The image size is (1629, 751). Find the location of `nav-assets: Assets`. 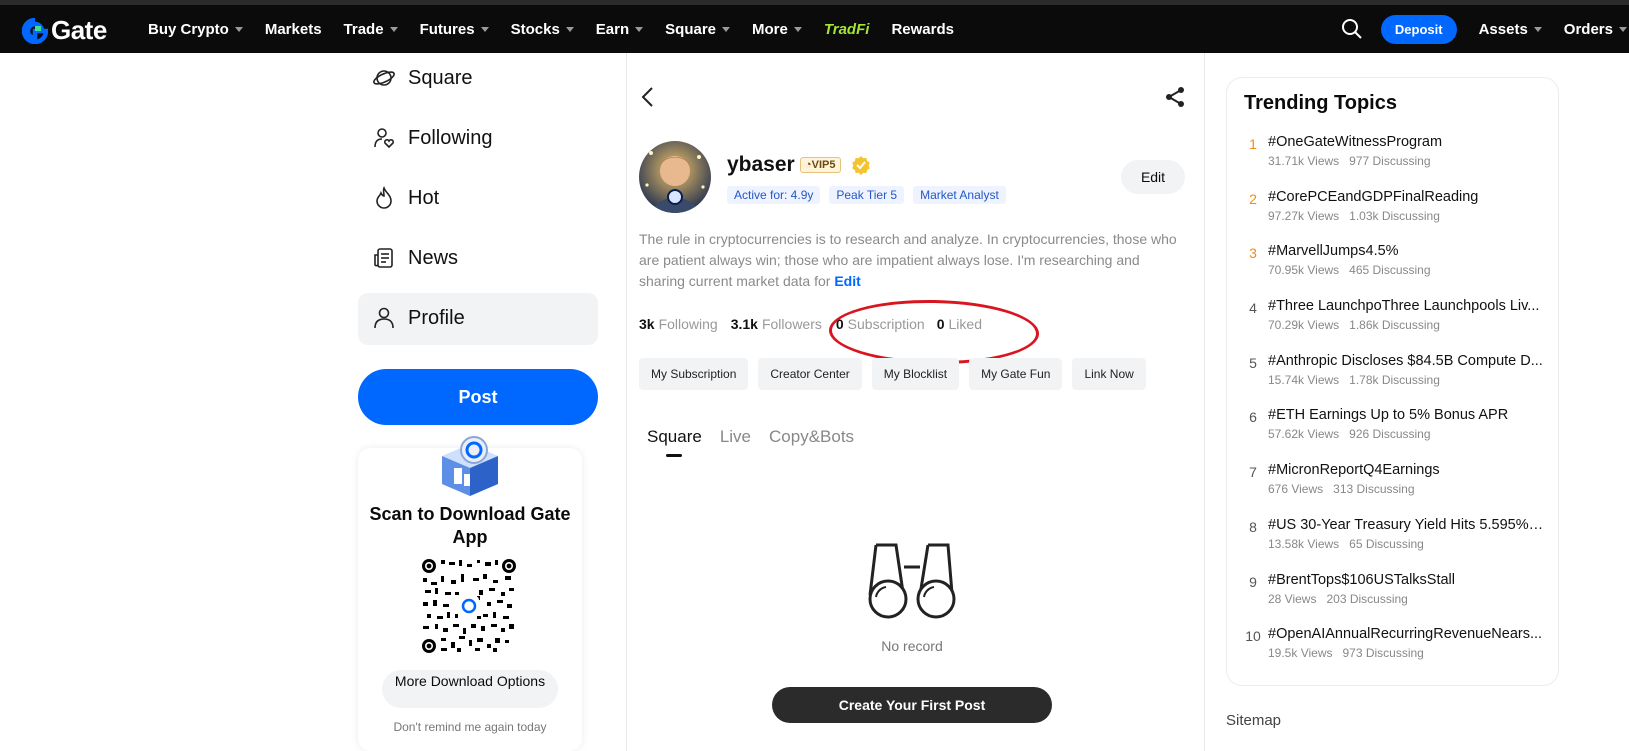

nav-assets: Assets is located at coordinates (1510, 29).